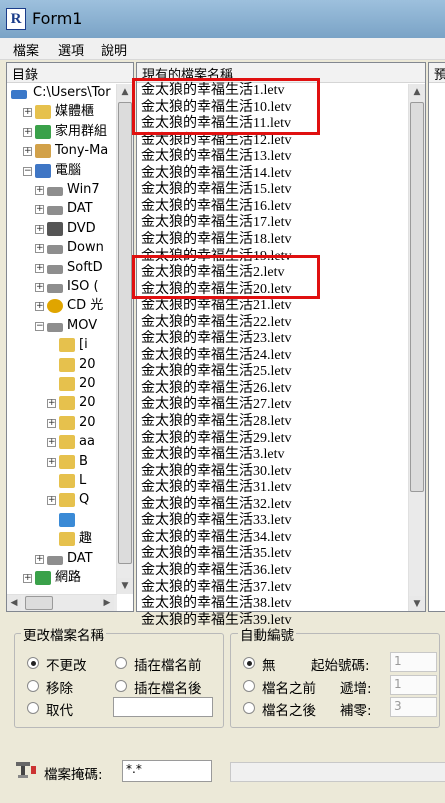 The height and width of the screenshot is (803, 445). Describe the element at coordinates (337, 772) in the screenshot. I see `status-bar` at that location.